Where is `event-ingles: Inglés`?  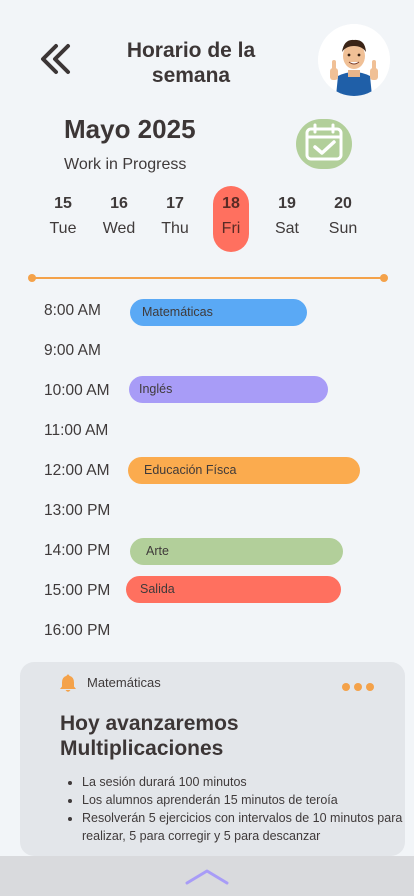
event-ingles: Inglés is located at coordinates (228, 389).